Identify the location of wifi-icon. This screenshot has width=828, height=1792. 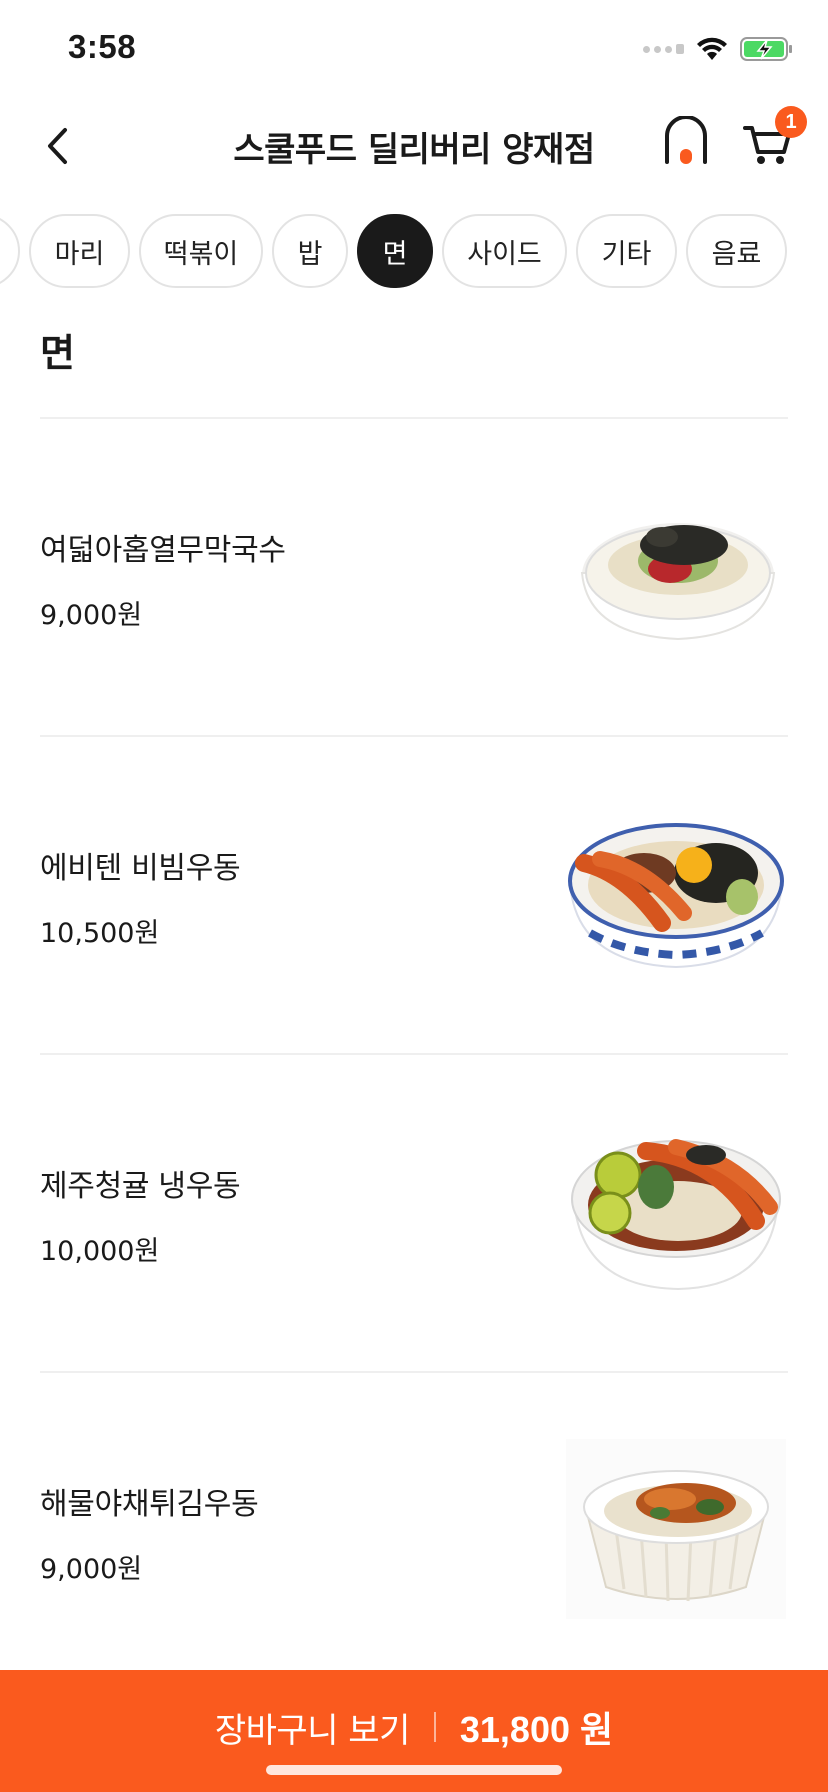
(712, 48).